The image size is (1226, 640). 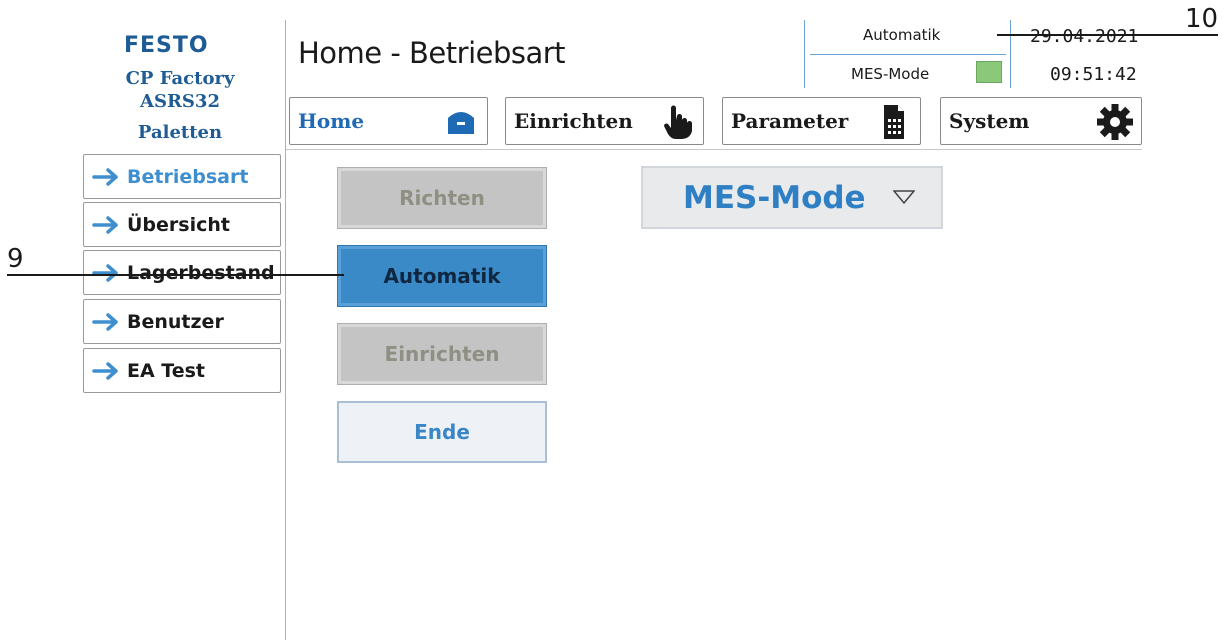 I want to click on mes-mode-dropdown: MES-Mode, so click(x=792, y=197).